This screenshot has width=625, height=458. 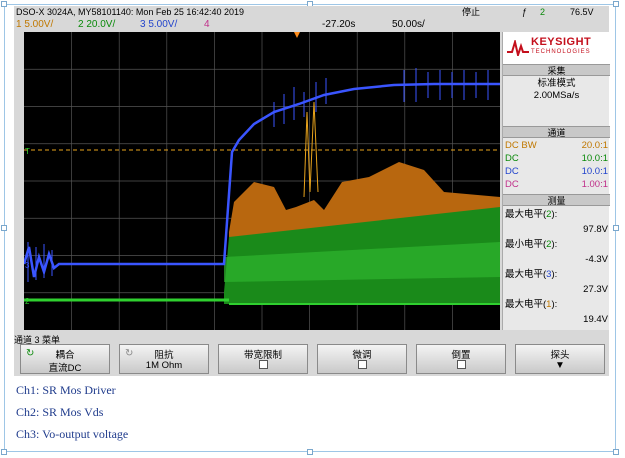 I want to click on trigger-edge-icon: ƒ, so click(x=525, y=12).